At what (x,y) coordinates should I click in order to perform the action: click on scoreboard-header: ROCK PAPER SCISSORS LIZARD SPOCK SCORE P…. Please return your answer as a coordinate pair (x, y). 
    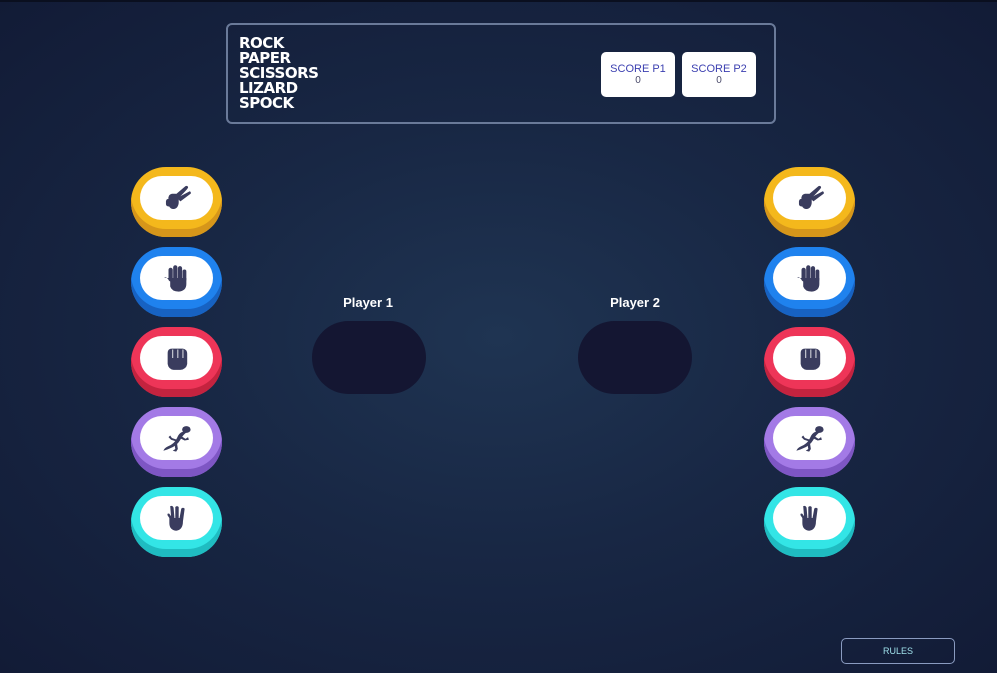
    Looking at the image, I should click on (501, 73).